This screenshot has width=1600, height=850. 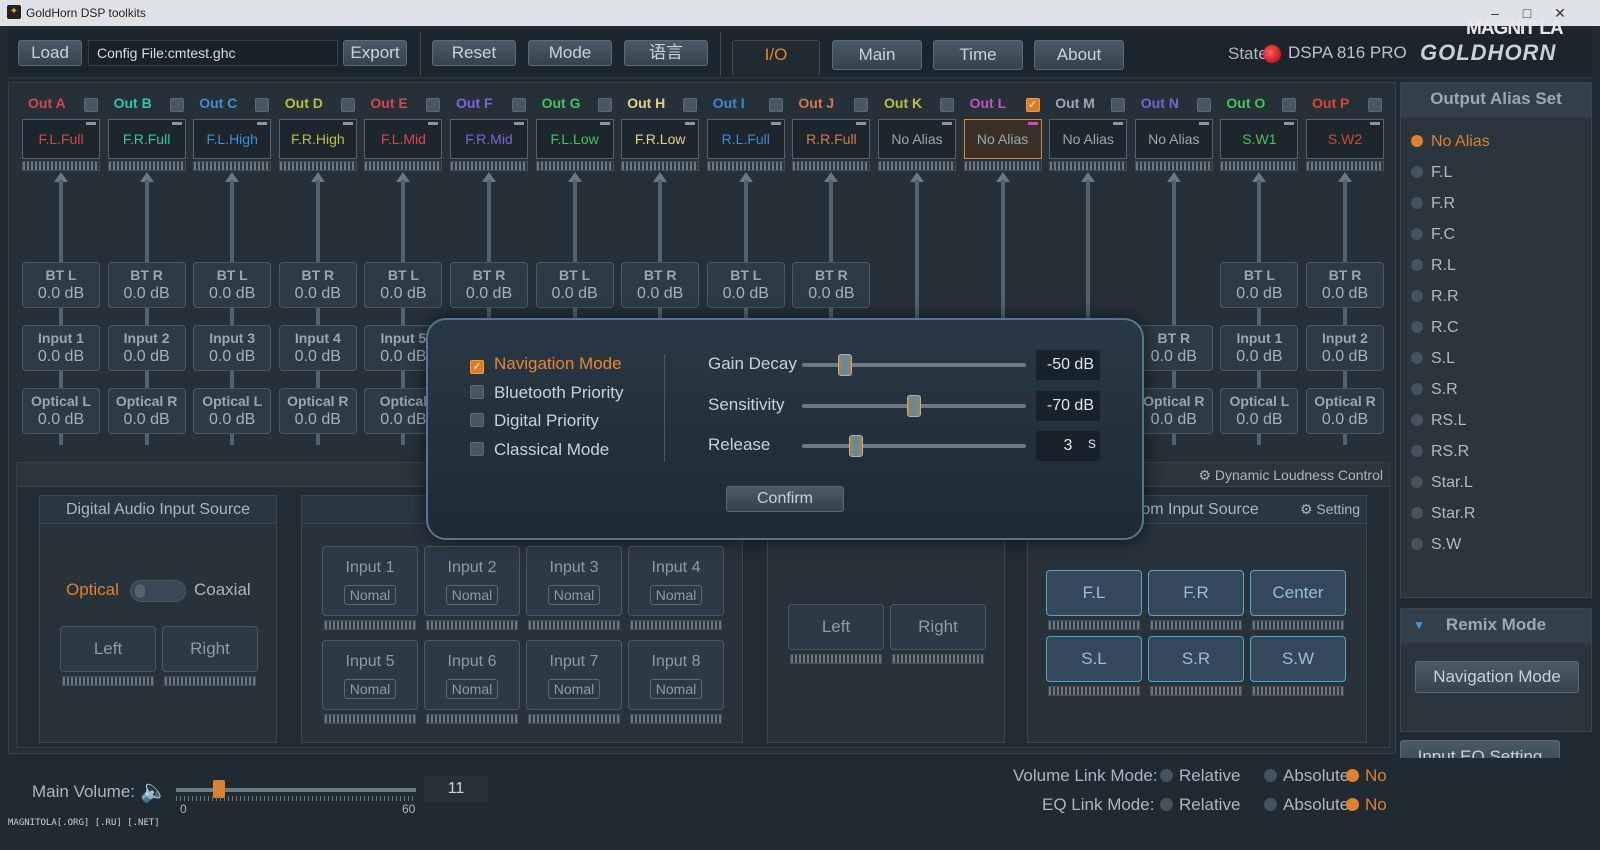 What do you see at coordinates (914, 365) in the screenshot?
I see `slider-track` at bounding box center [914, 365].